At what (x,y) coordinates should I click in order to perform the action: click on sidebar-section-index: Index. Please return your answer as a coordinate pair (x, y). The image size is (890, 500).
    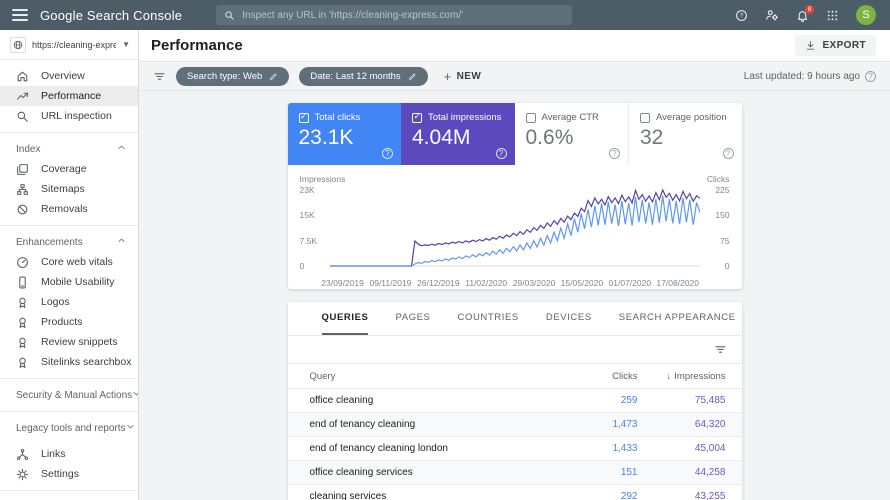
    Looking at the image, I should click on (69, 149).